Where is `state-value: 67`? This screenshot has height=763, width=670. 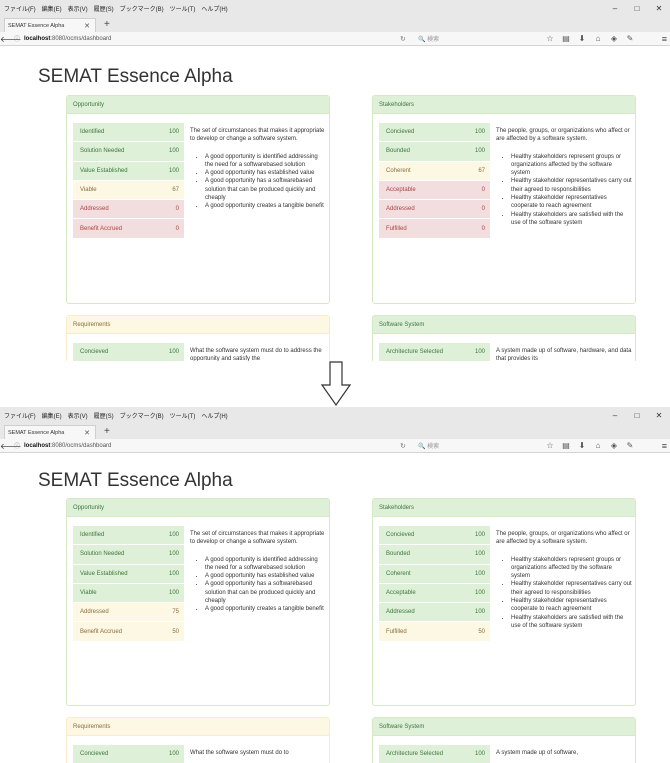 state-value: 67 is located at coordinates (481, 170).